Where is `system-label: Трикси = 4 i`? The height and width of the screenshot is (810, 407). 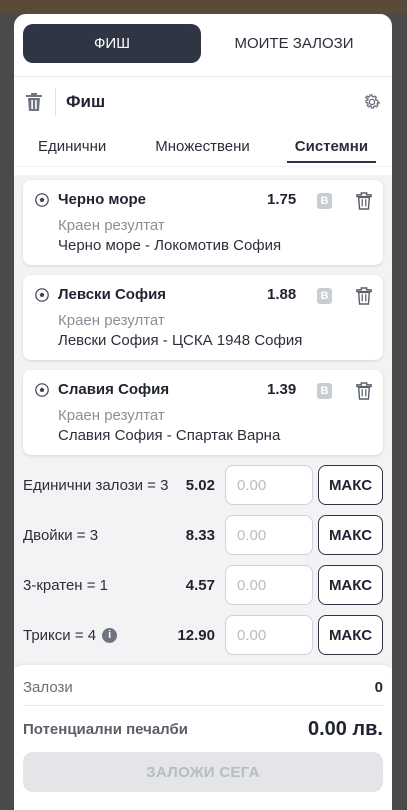
system-label: Трикси = 4 i is located at coordinates (70, 635).